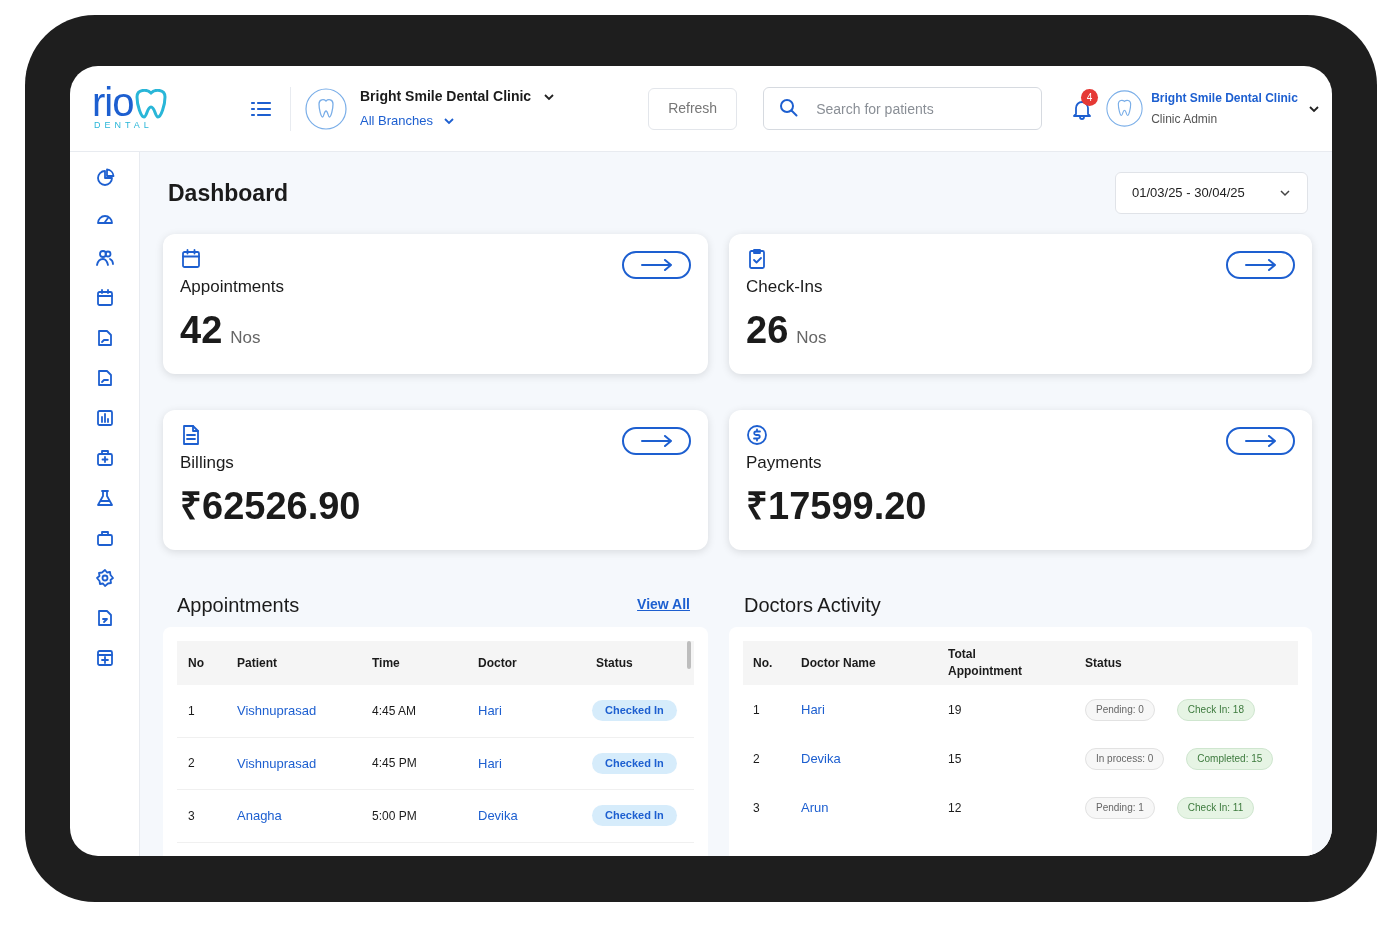 This screenshot has height=927, width=1391. Describe the element at coordinates (1120, 807) in the screenshot. I see `status-badge: Pending: 1` at that location.